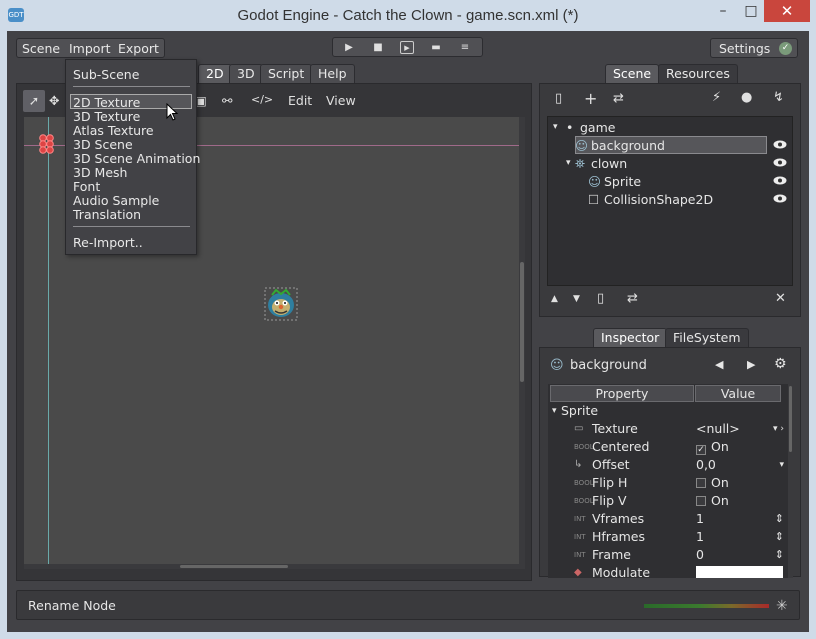 This screenshot has width=816, height=639. Describe the element at coordinates (630, 337) in the screenshot. I see `tab-inspector: Inspector` at that location.